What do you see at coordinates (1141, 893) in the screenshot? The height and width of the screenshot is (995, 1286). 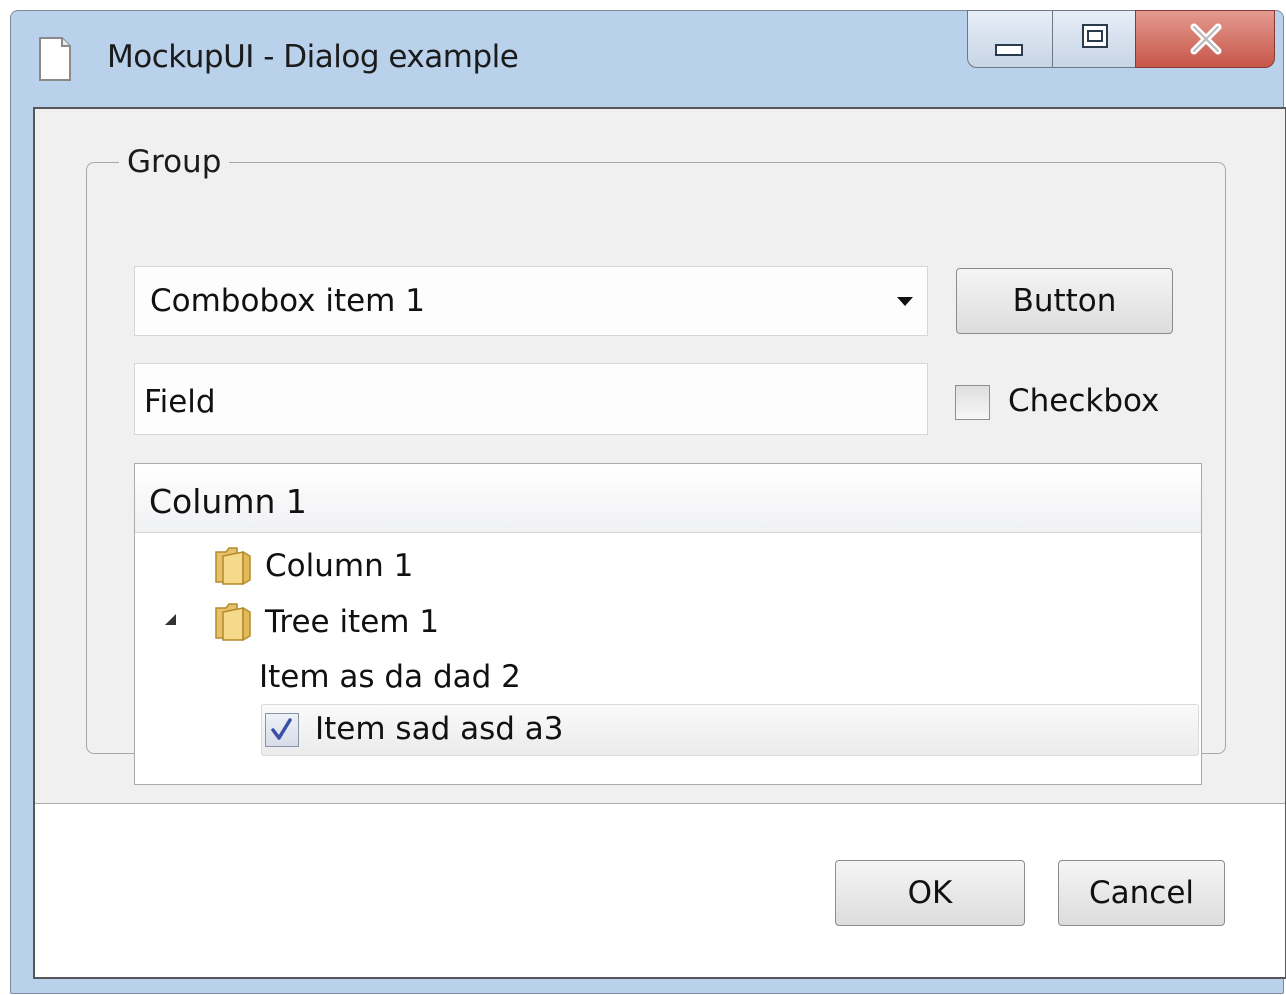 I see `cancel-button: Cancel` at bounding box center [1141, 893].